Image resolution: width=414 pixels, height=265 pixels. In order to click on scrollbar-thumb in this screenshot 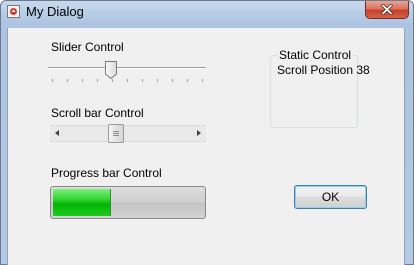, I will do `click(116, 133)`.